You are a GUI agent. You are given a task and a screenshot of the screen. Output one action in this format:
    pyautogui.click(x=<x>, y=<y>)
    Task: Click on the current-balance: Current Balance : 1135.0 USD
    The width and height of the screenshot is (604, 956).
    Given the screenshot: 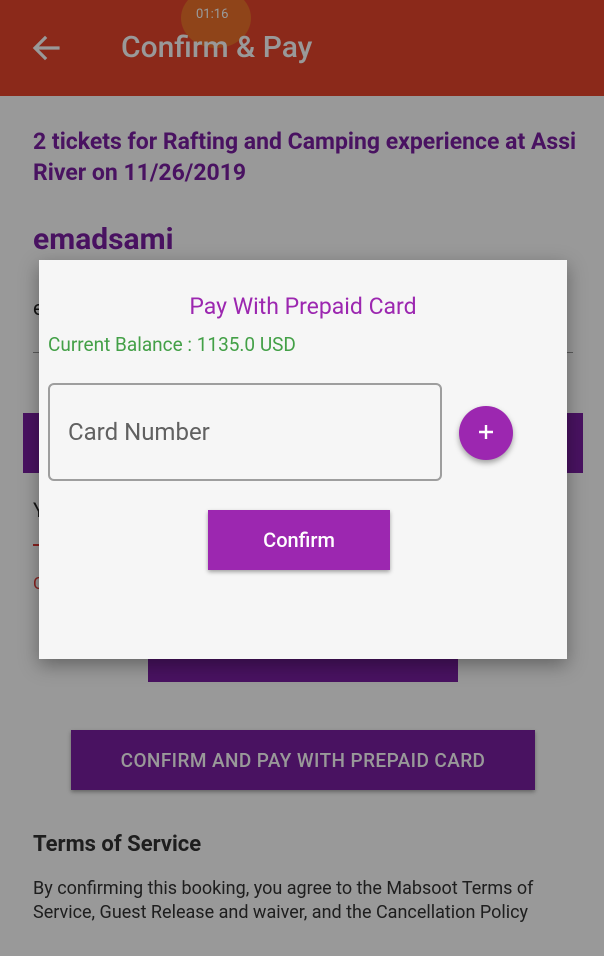 What is the action you would take?
    pyautogui.click(x=172, y=344)
    